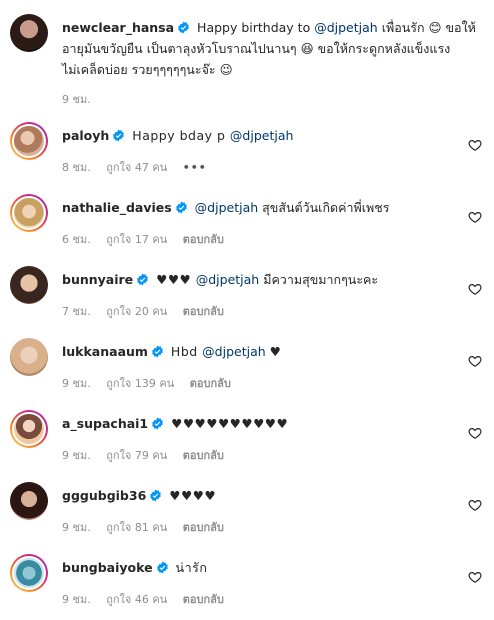 Image resolution: width=494 pixels, height=620 pixels. Describe the element at coordinates (140, 383) in the screenshot. I see `comment-like-count: ถูกใจ 139 คน` at that location.